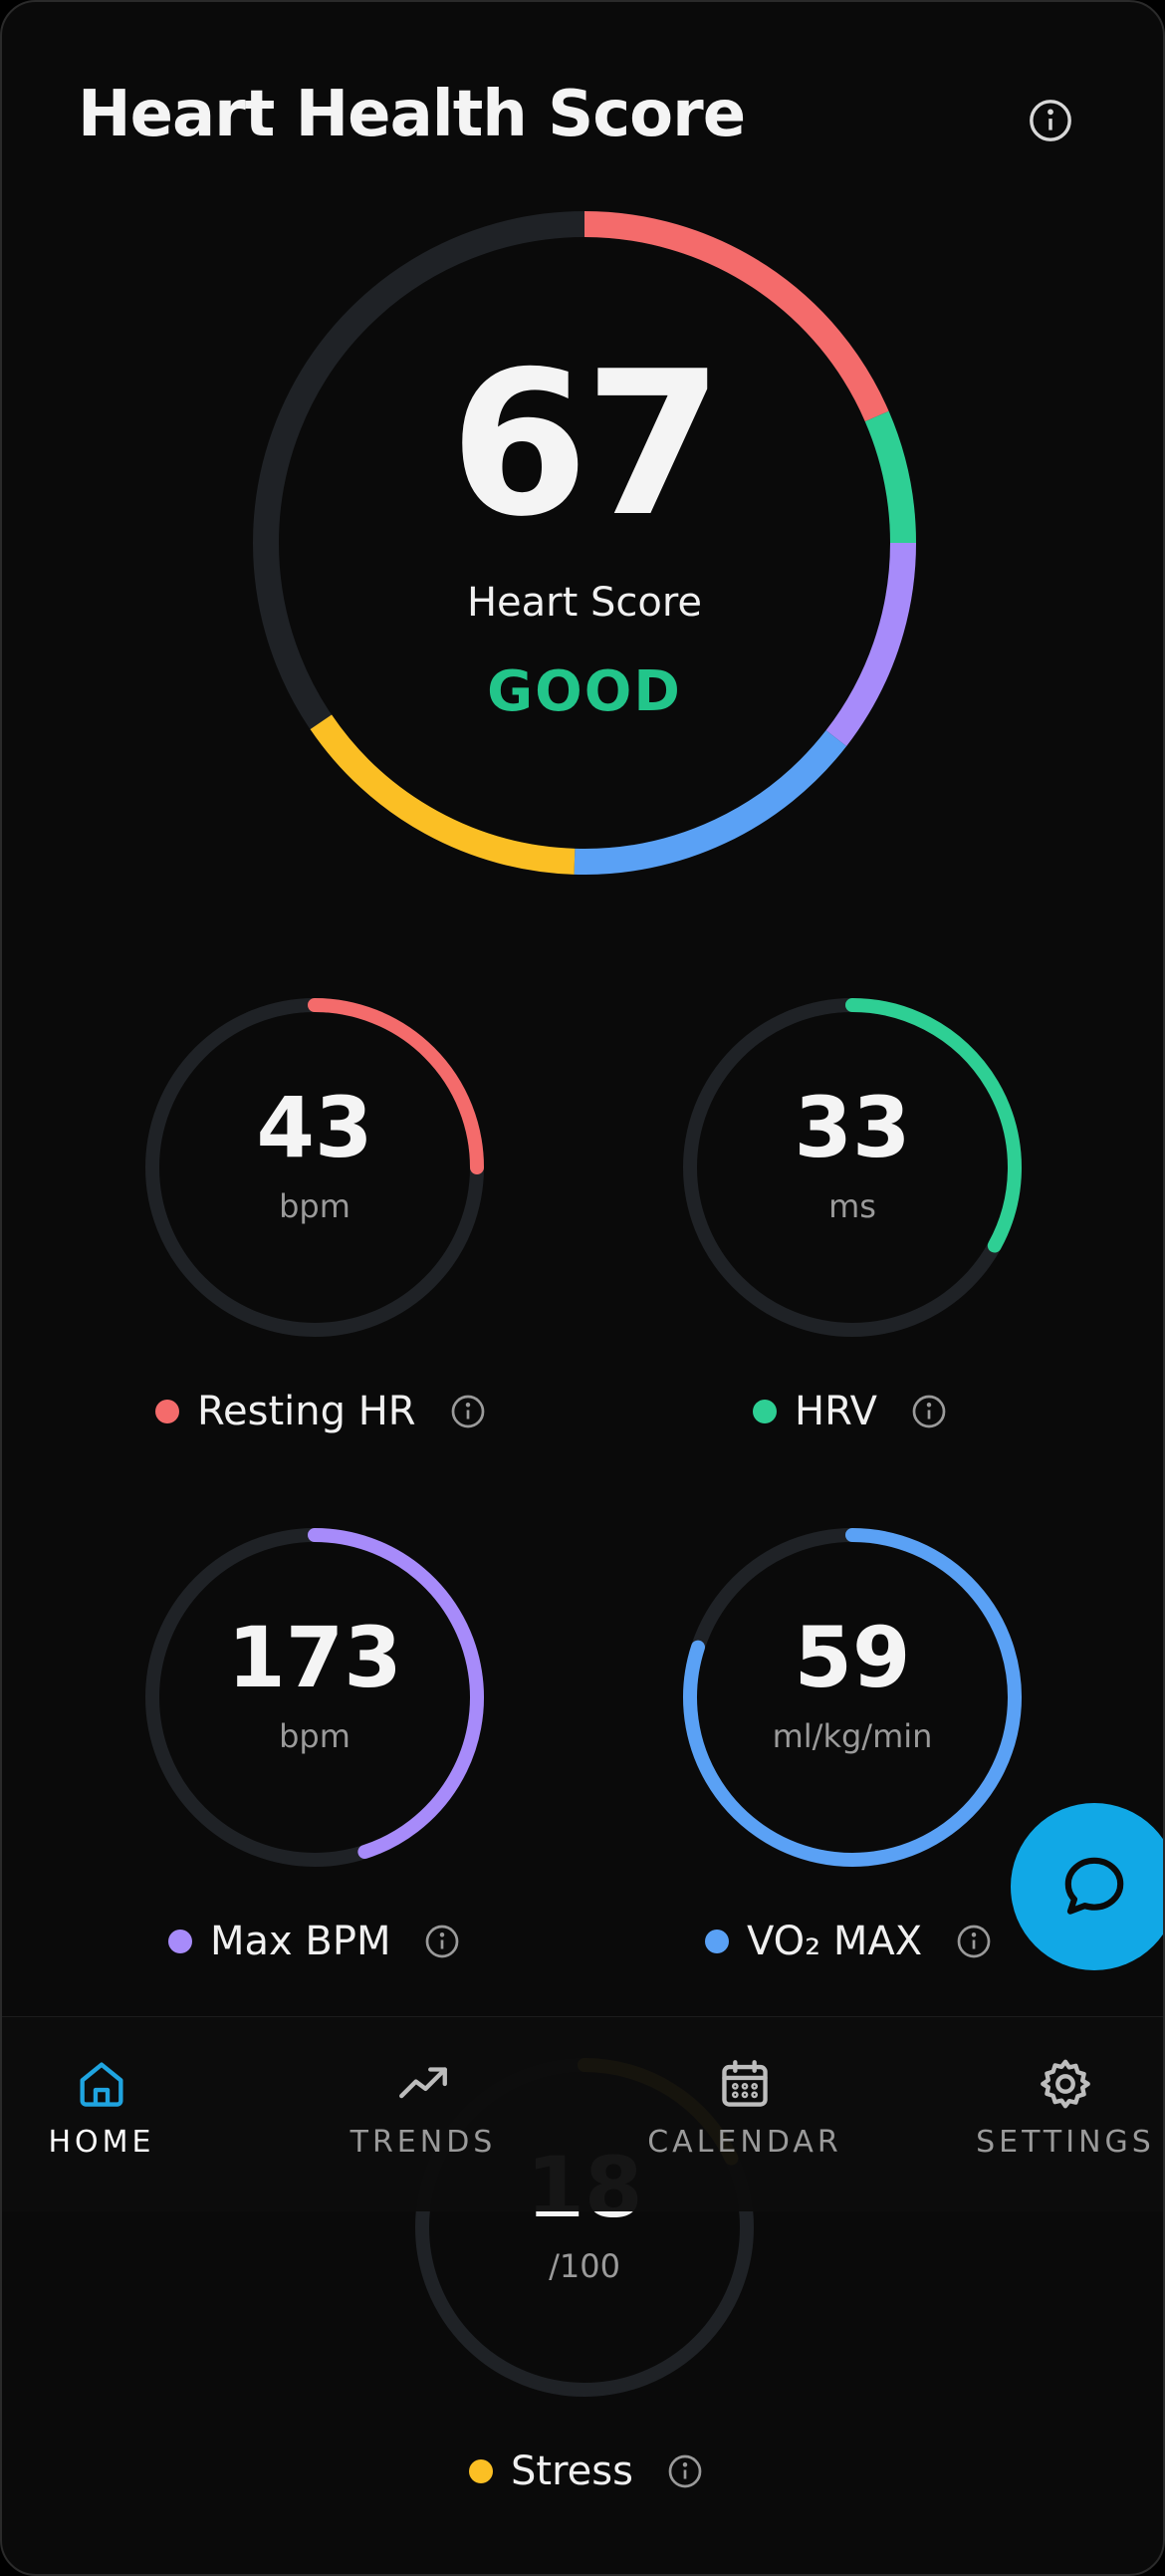  I want to click on metric-resting-hr: 43 bpm, so click(314, 1167).